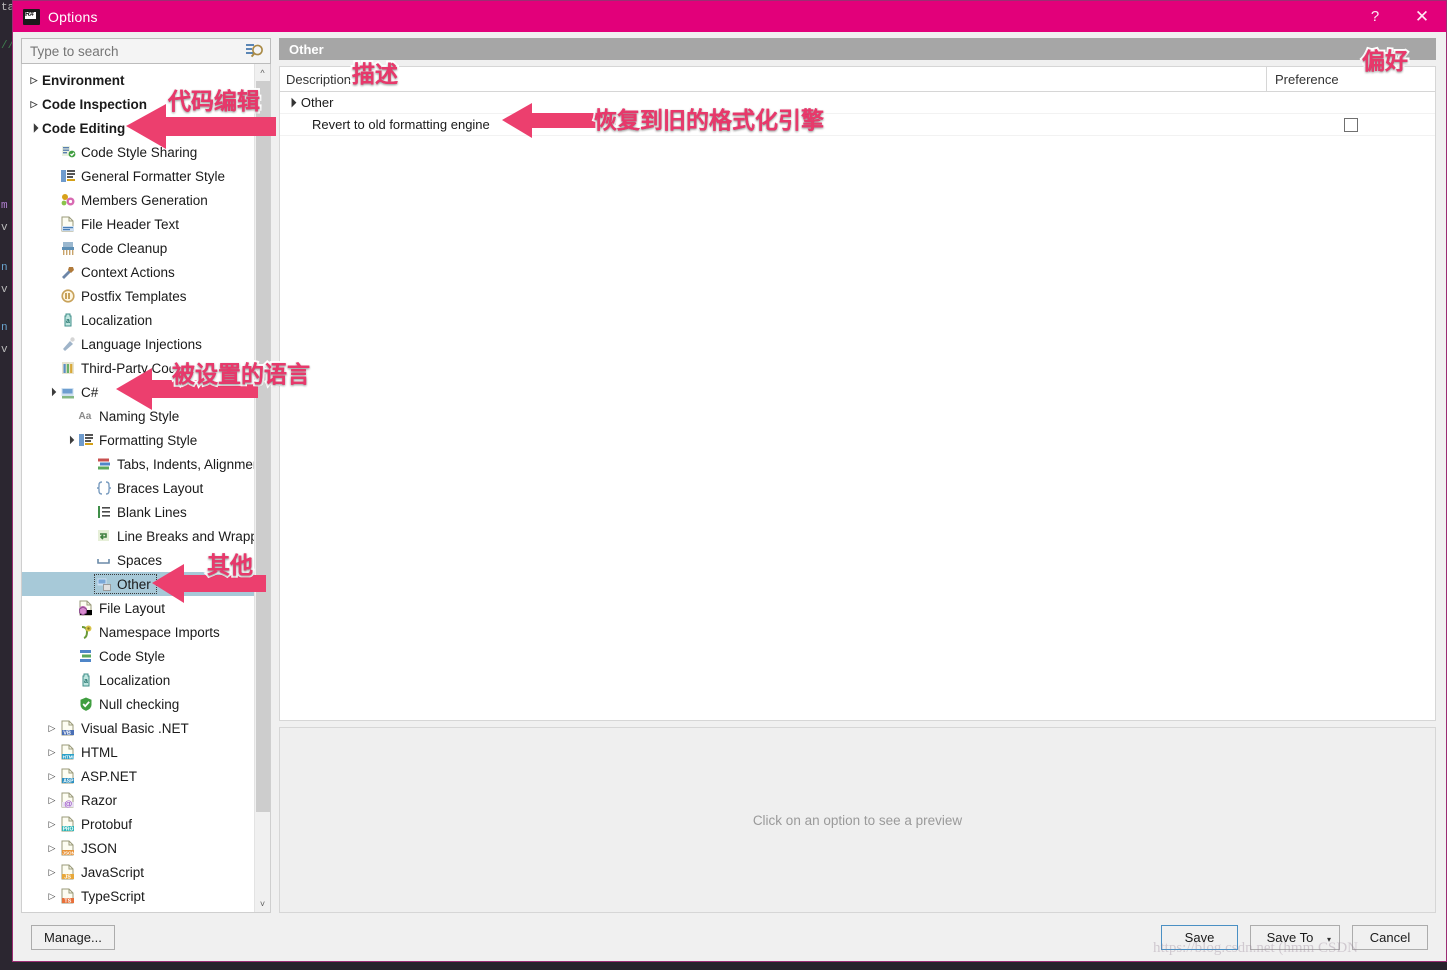  Describe the element at coordinates (138, 848) in the screenshot. I see `tree-item-json: ▷ JSON JSON` at that location.